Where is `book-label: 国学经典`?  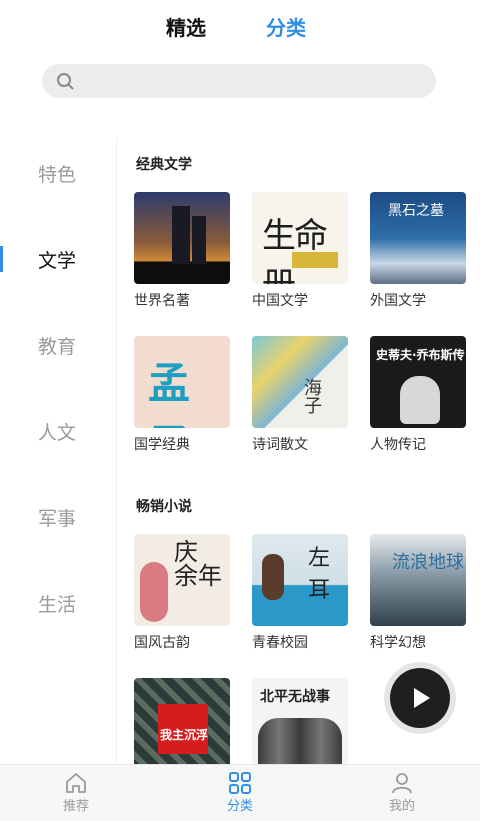
book-label: 国学经典 is located at coordinates (162, 445).